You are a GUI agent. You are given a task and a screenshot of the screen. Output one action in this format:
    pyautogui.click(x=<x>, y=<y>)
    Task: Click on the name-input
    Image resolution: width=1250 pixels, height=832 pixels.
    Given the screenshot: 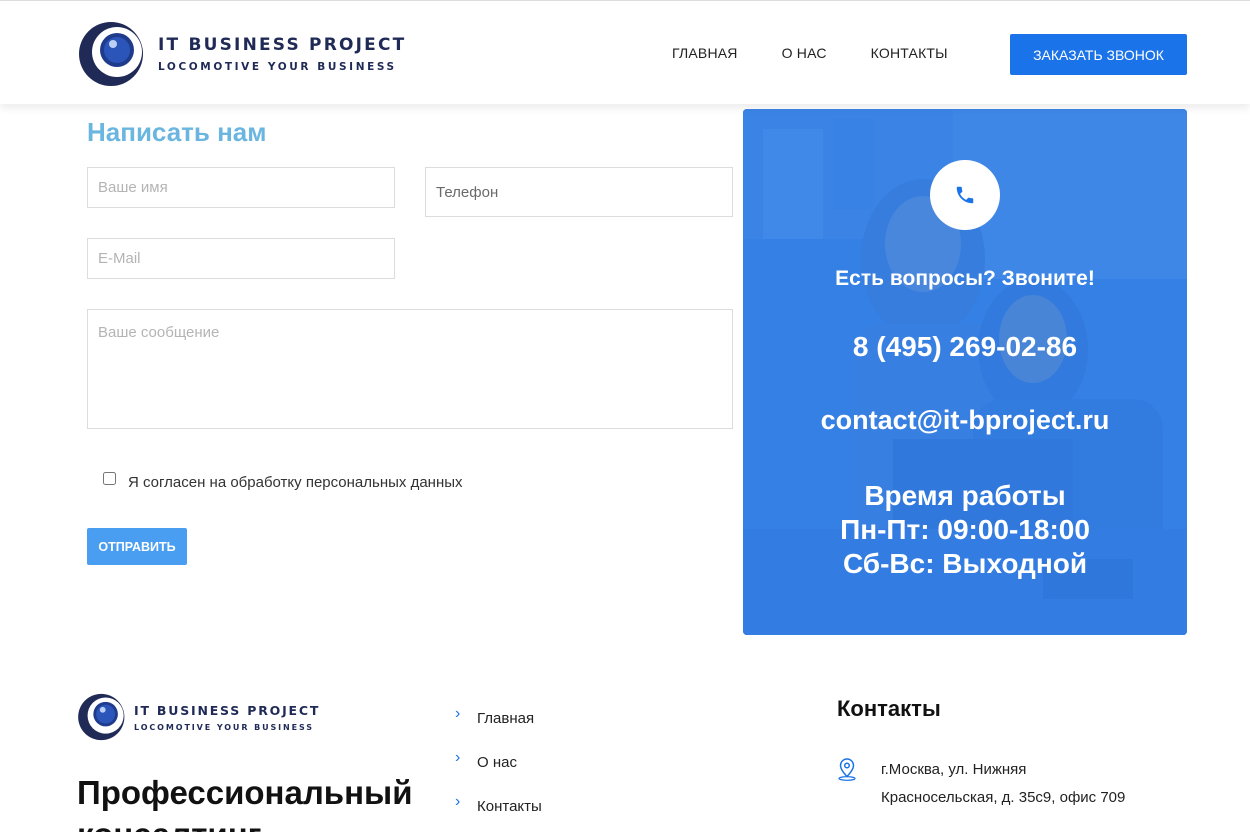 What is the action you would take?
    pyautogui.click(x=241, y=187)
    